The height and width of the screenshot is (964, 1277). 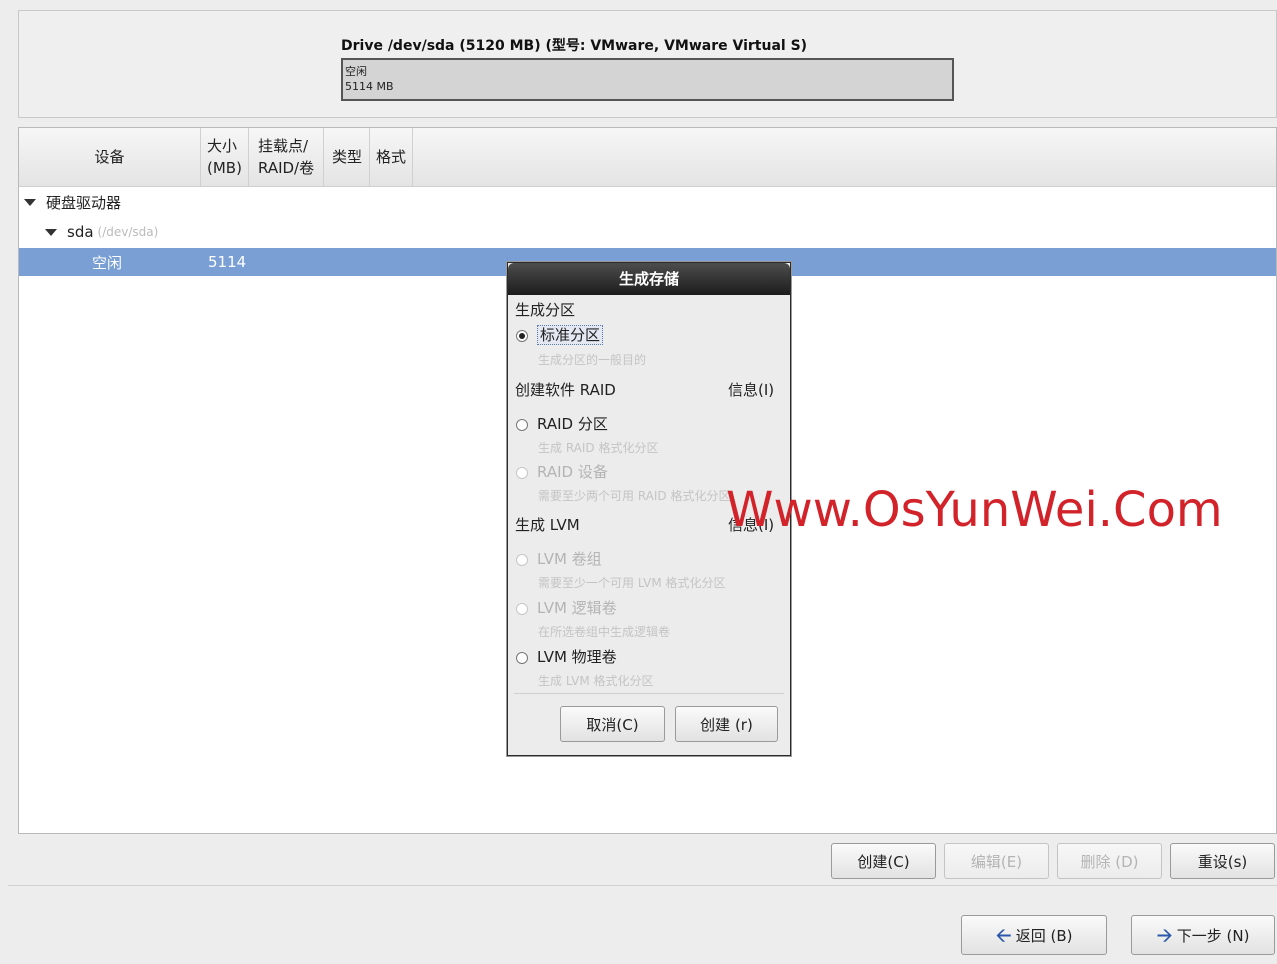 I want to click on table-header: 设备 大小 (MB) 挂载点/RAID/卷 类型 格式, so click(x=647, y=157).